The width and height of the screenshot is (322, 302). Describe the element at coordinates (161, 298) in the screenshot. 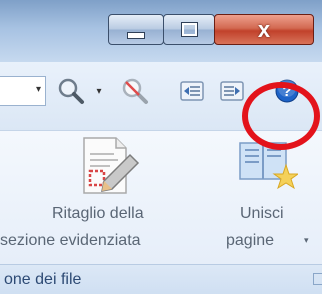

I see `bottom-edge` at that location.